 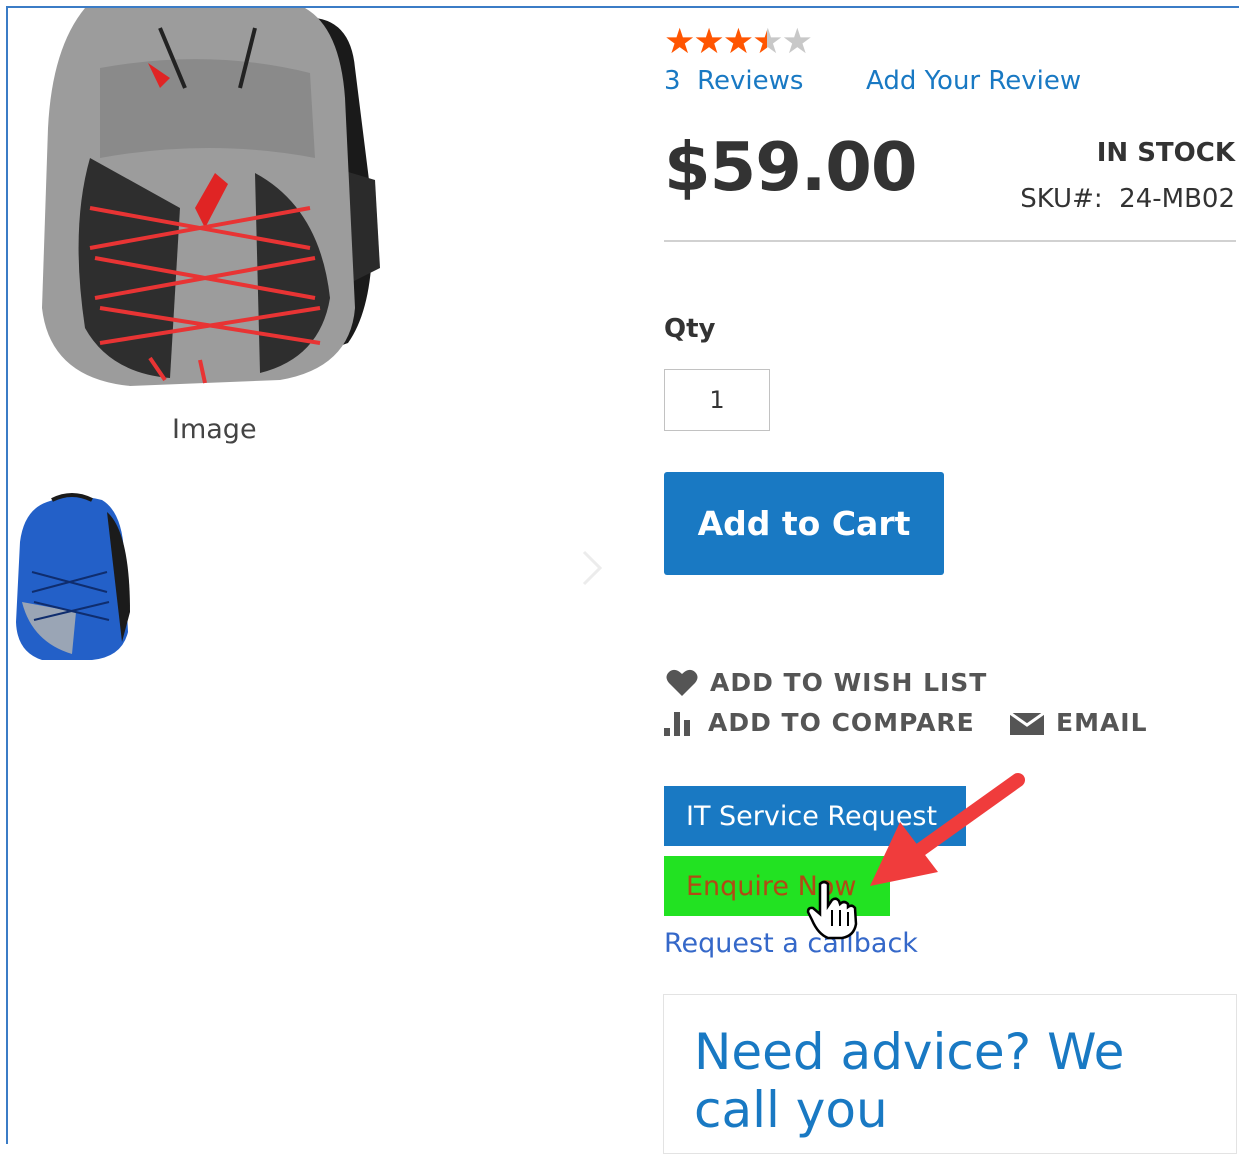 What do you see at coordinates (7, 575) in the screenshot?
I see `frame-border-left` at bounding box center [7, 575].